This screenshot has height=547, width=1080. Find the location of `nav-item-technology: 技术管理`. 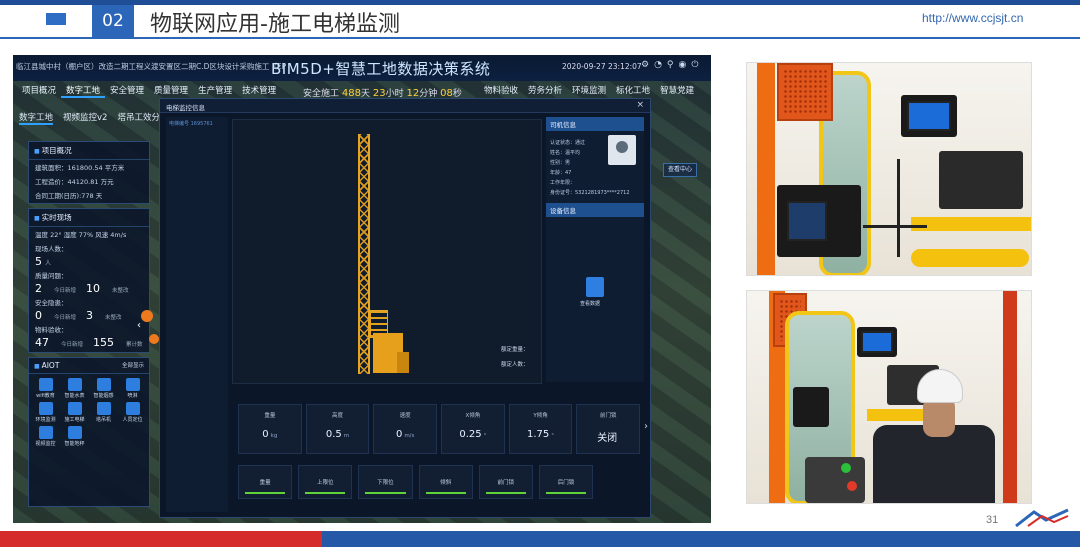

nav-item-technology: 技术管理 is located at coordinates (259, 90).